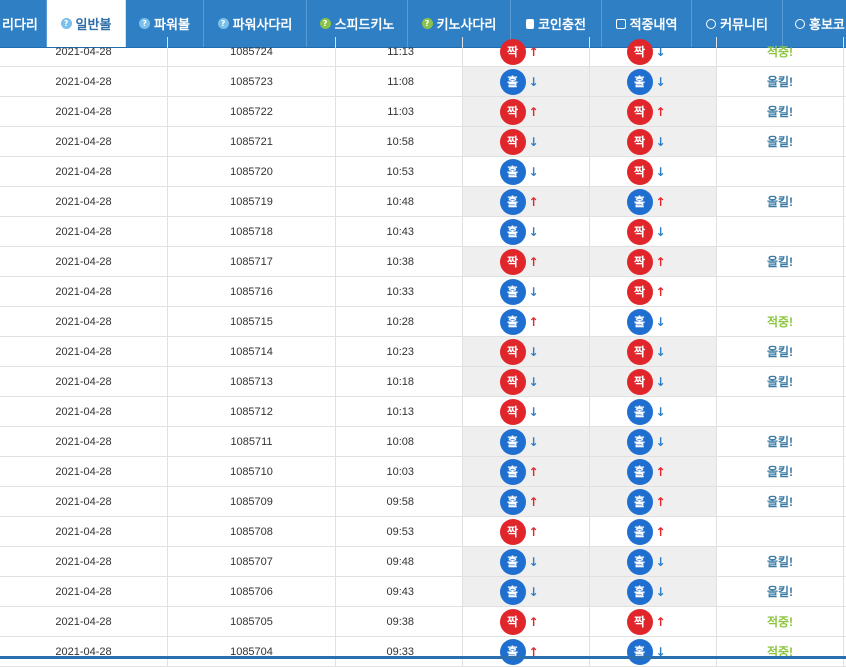  What do you see at coordinates (399, 231) in the screenshot?
I see `time-cell: 10:43` at bounding box center [399, 231].